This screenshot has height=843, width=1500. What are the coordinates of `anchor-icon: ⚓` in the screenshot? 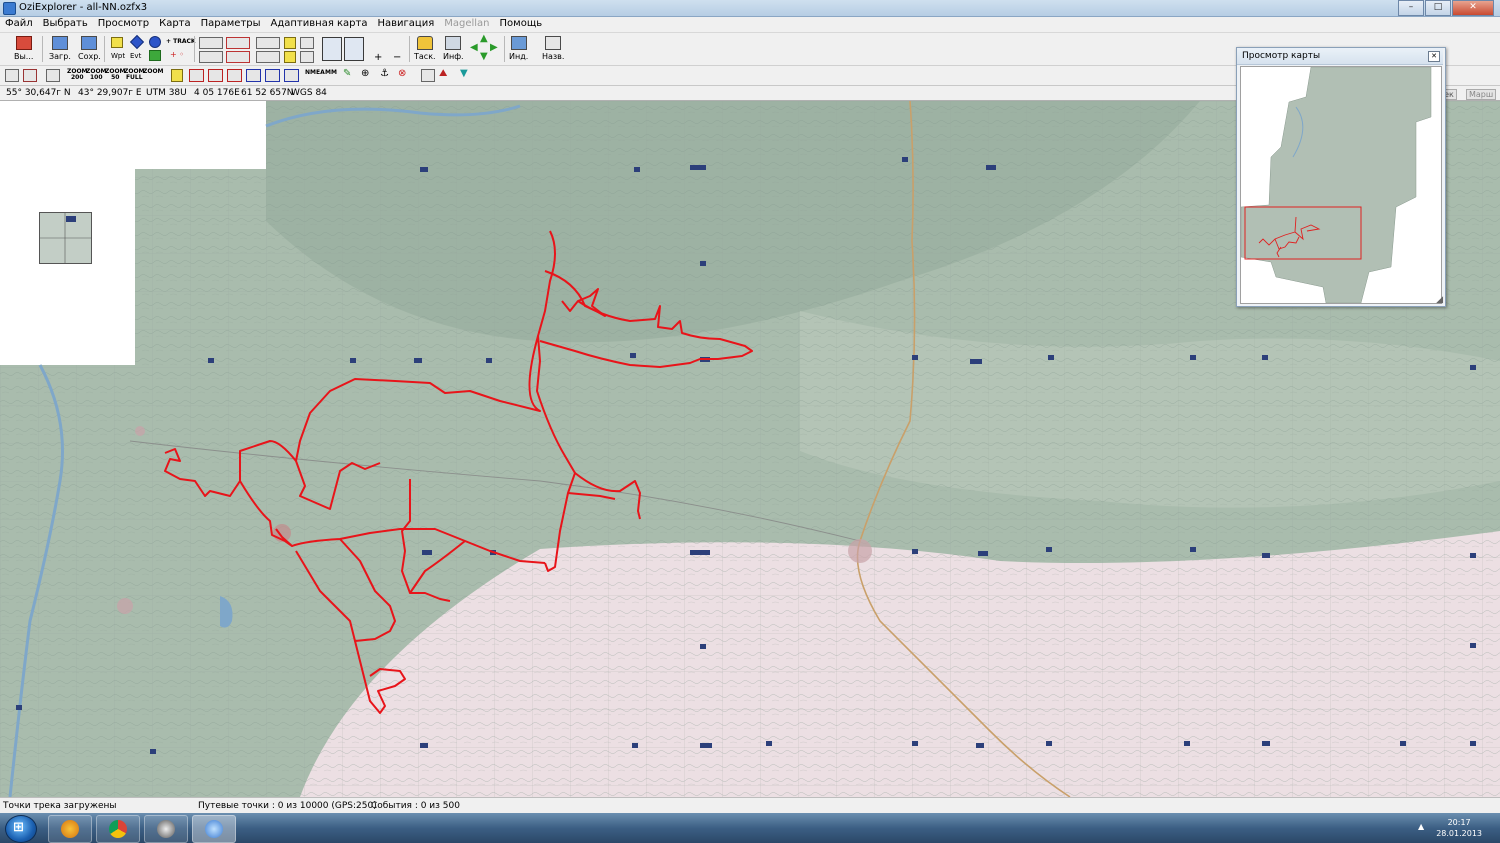 It's located at (384, 73).